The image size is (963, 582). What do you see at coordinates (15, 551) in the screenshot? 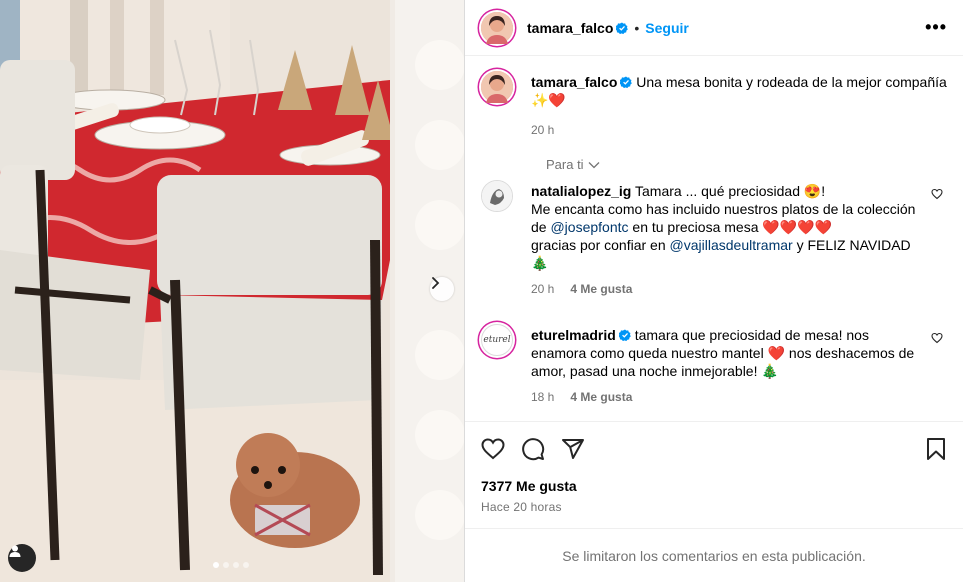
I see `user-tag-icon` at bounding box center [15, 551].